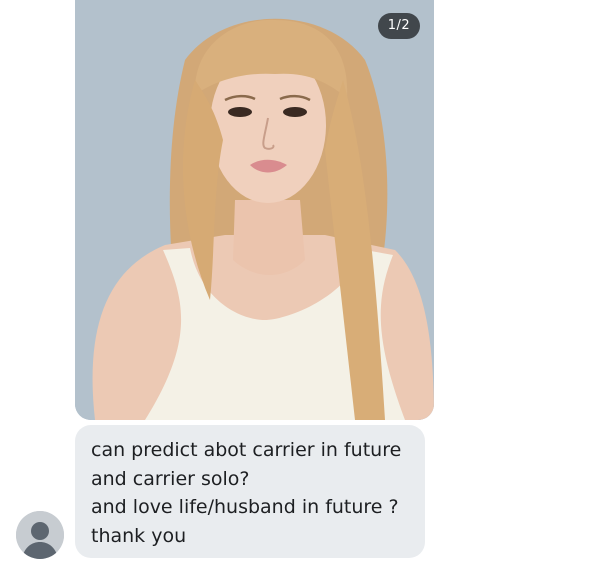 The height and width of the screenshot is (564, 600). I want to click on message-line: can predict abot carrier in future, so click(246, 450).